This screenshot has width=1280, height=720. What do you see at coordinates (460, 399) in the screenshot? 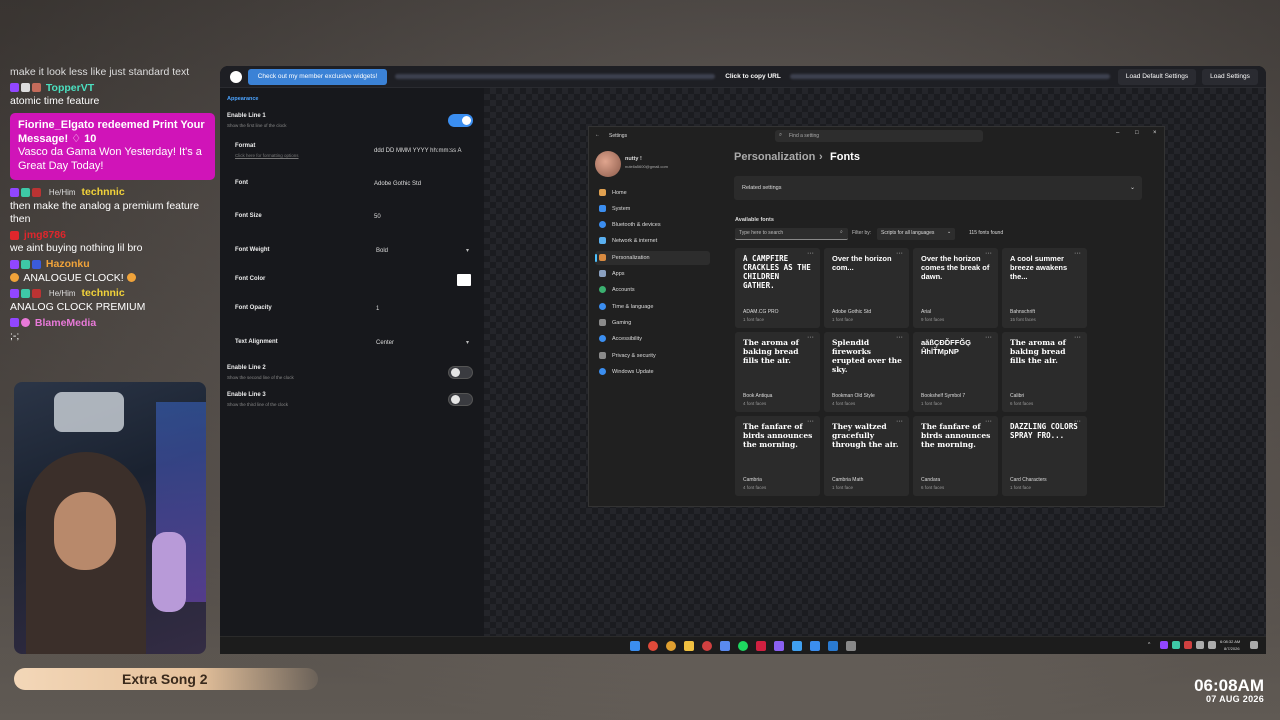
I see `enable-line3-toggle` at bounding box center [460, 399].